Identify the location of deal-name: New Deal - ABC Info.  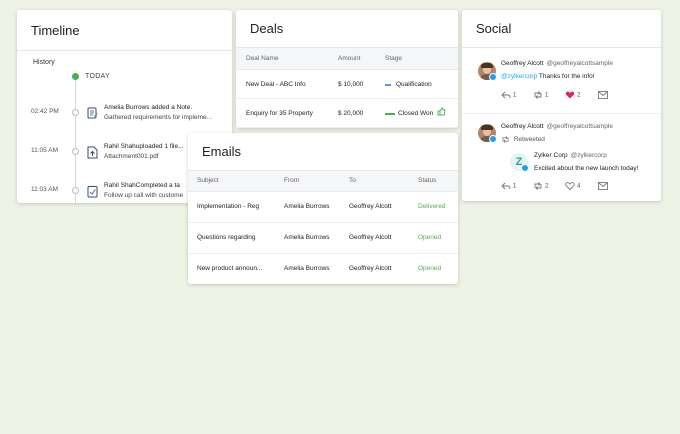
(276, 84).